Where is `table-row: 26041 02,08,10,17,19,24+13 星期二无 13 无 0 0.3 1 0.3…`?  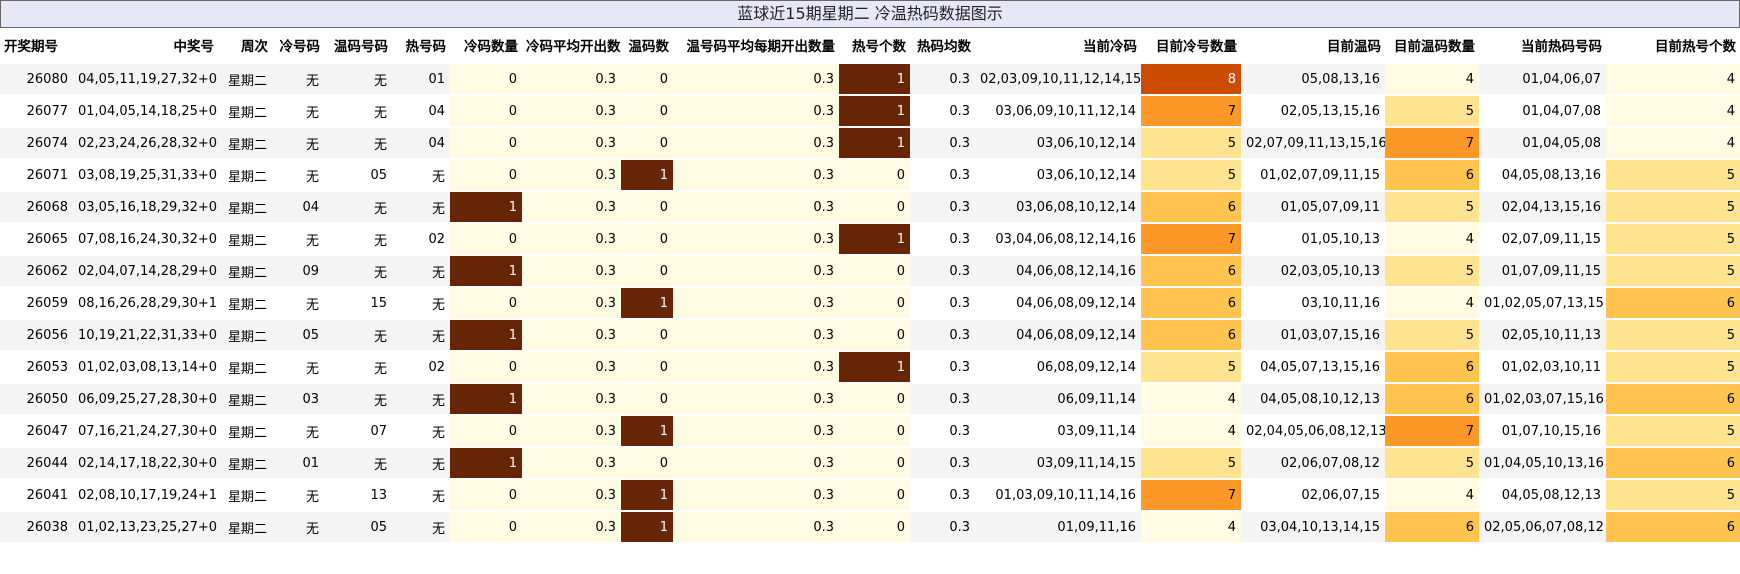 table-row: 26041 02,08,10,17,19,24+13 星期二无 13 无 0 0.3 1 0.3… is located at coordinates (870, 495).